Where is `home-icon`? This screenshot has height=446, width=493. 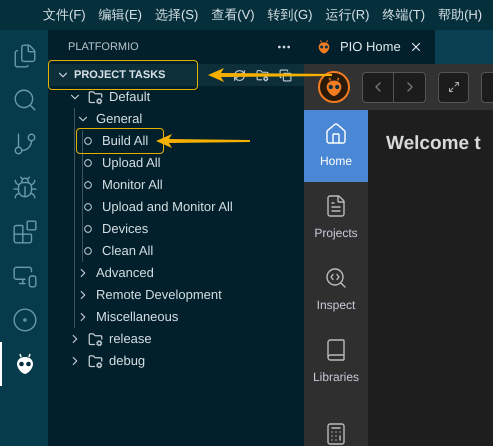 home-icon is located at coordinates (336, 134).